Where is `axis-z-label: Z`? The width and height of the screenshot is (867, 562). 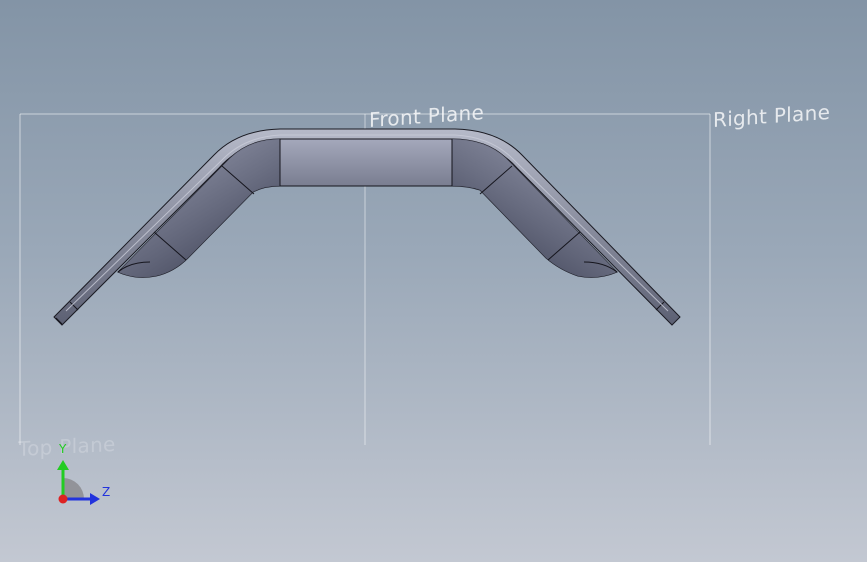
axis-z-label: Z is located at coordinates (106, 492).